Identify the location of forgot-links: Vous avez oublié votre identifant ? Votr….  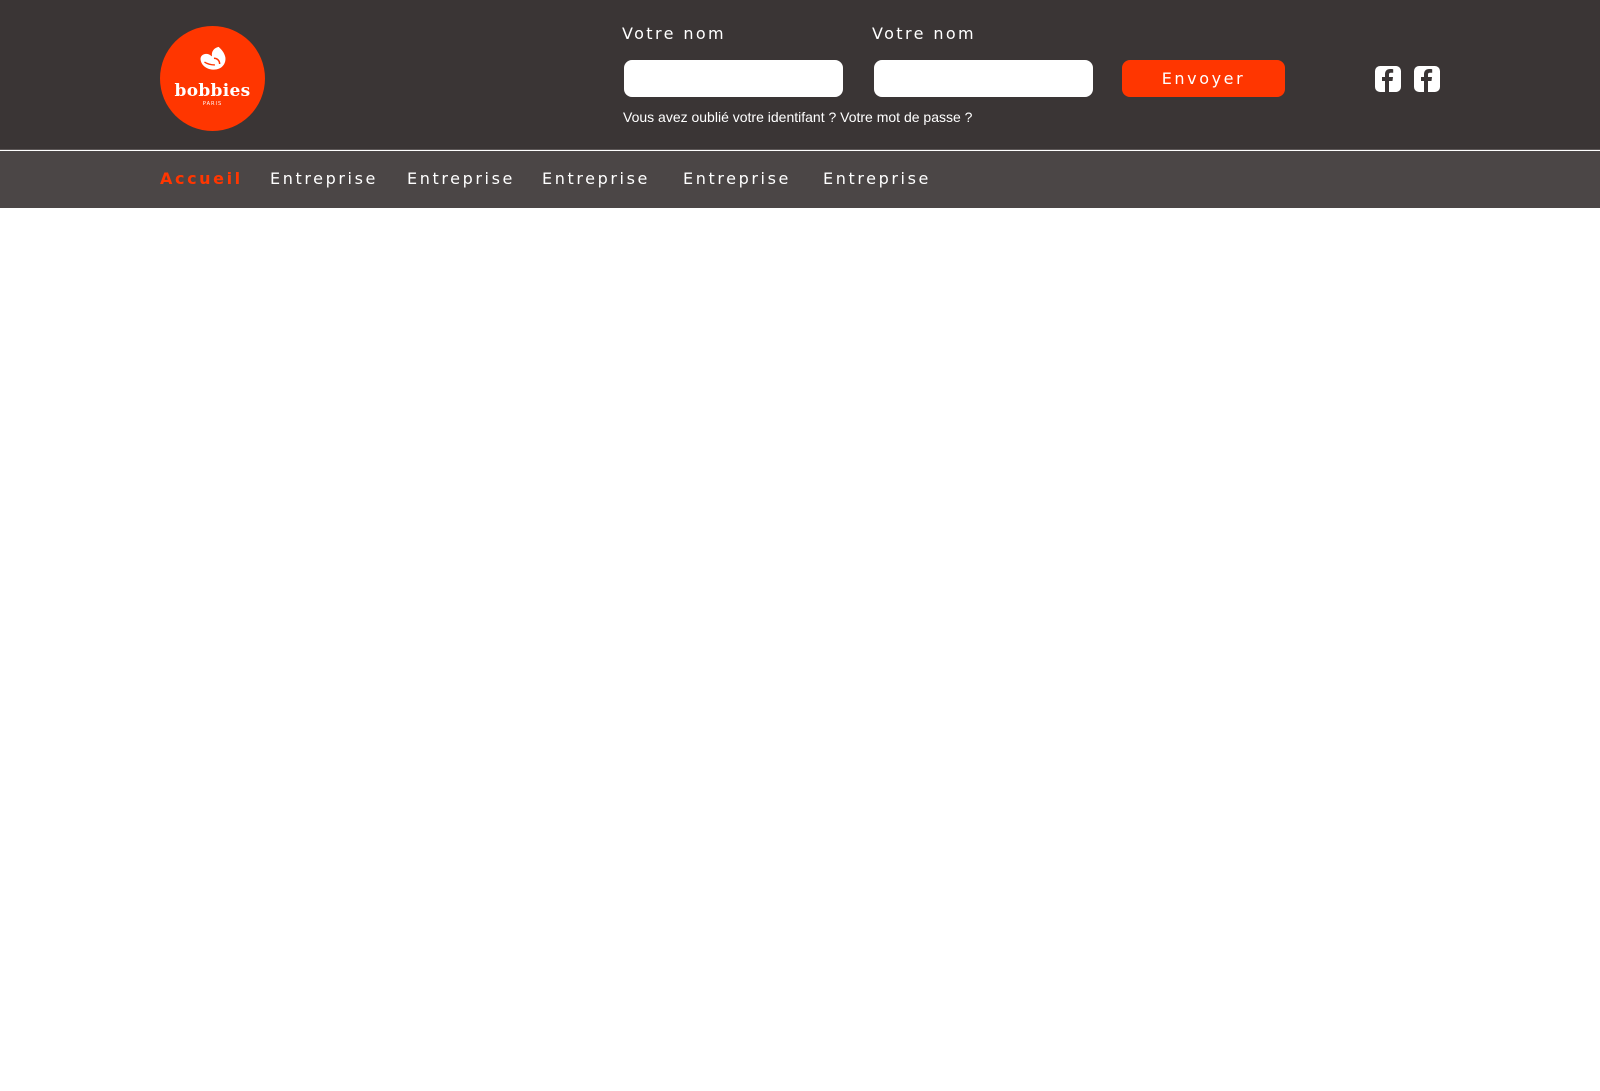
(797, 117).